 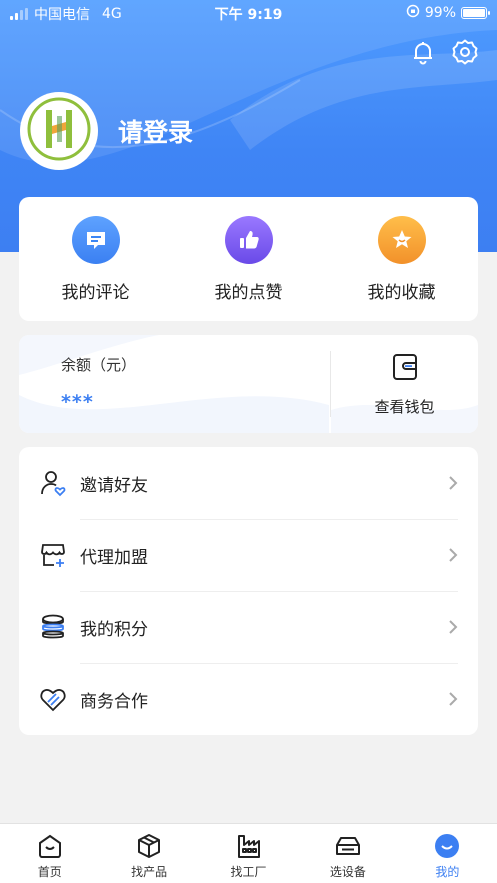 I want to click on points-stack-icon, so click(x=53, y=627).